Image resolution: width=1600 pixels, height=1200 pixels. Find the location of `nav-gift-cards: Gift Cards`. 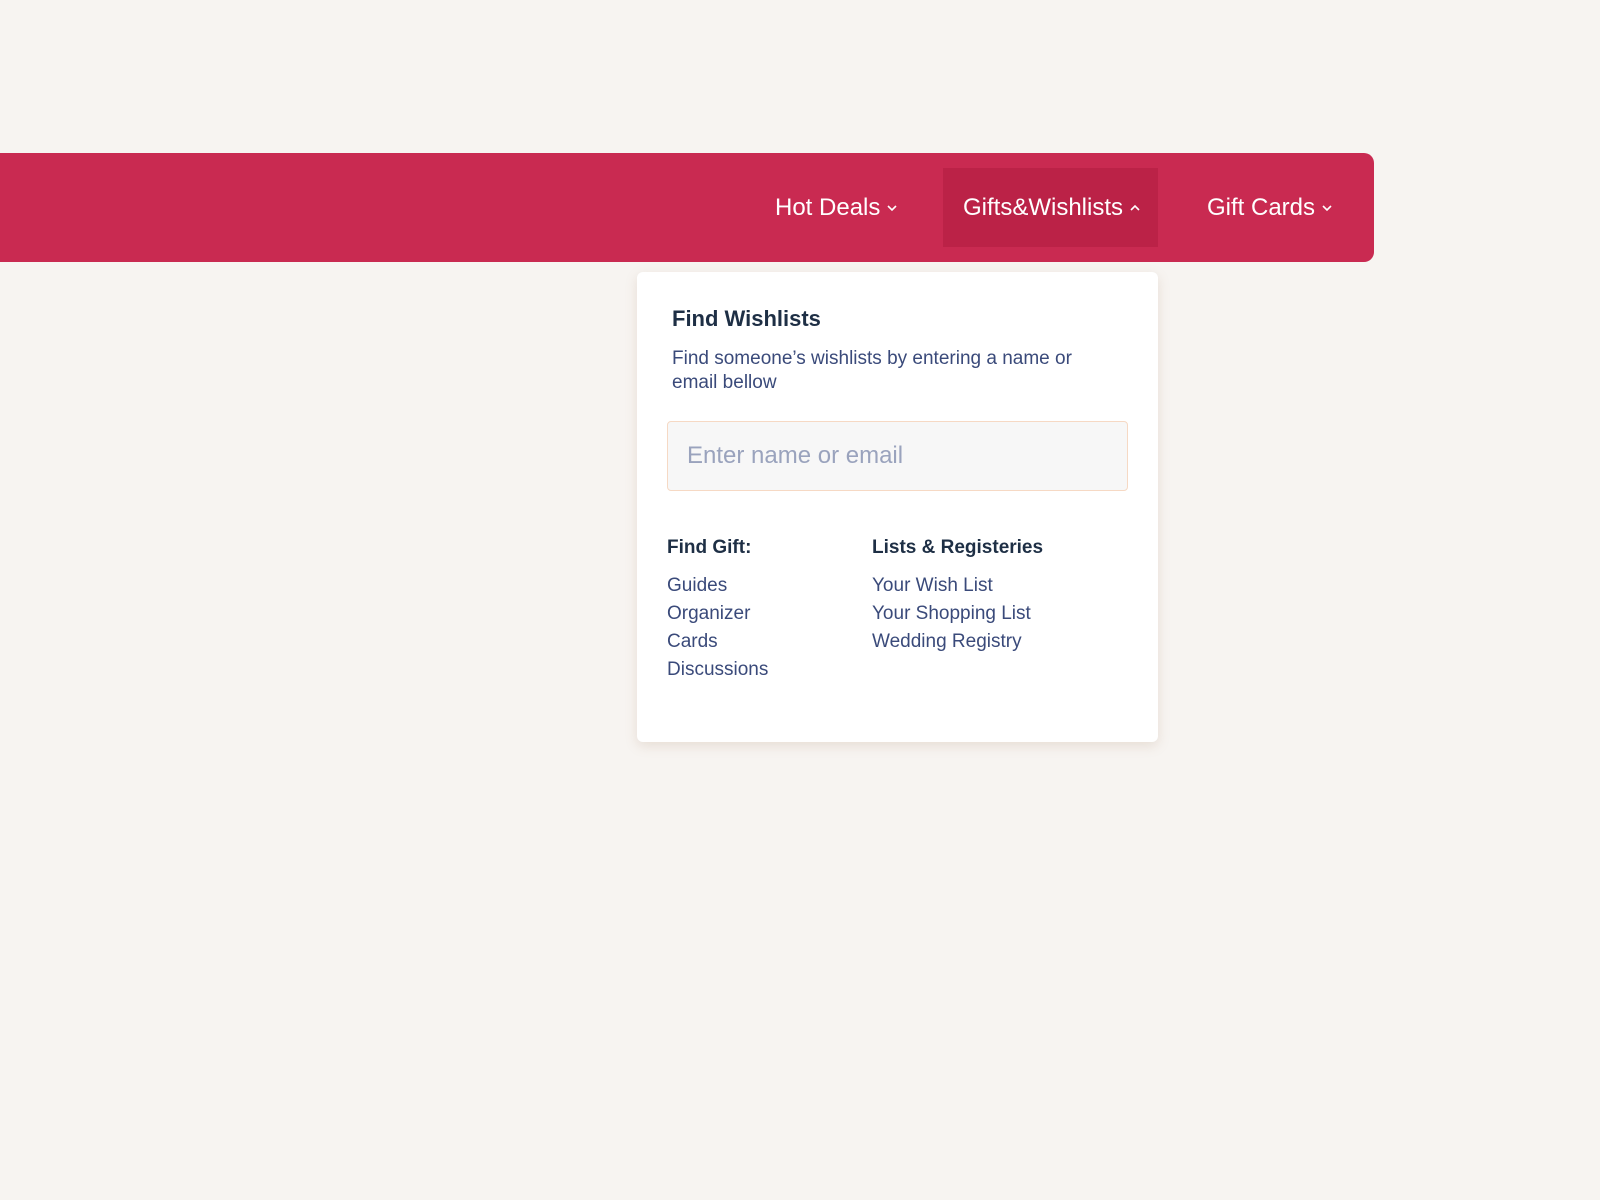

nav-gift-cards: Gift Cards is located at coordinates (1270, 207).